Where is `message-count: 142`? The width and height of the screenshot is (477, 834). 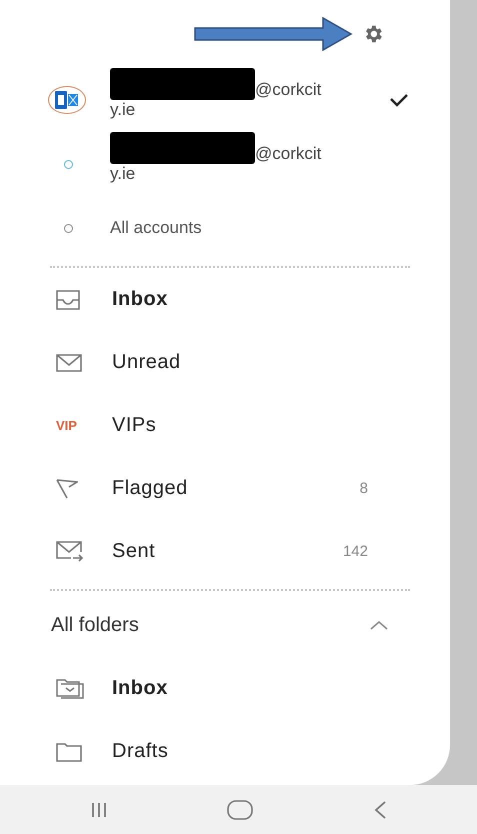
message-count: 142 is located at coordinates (355, 551).